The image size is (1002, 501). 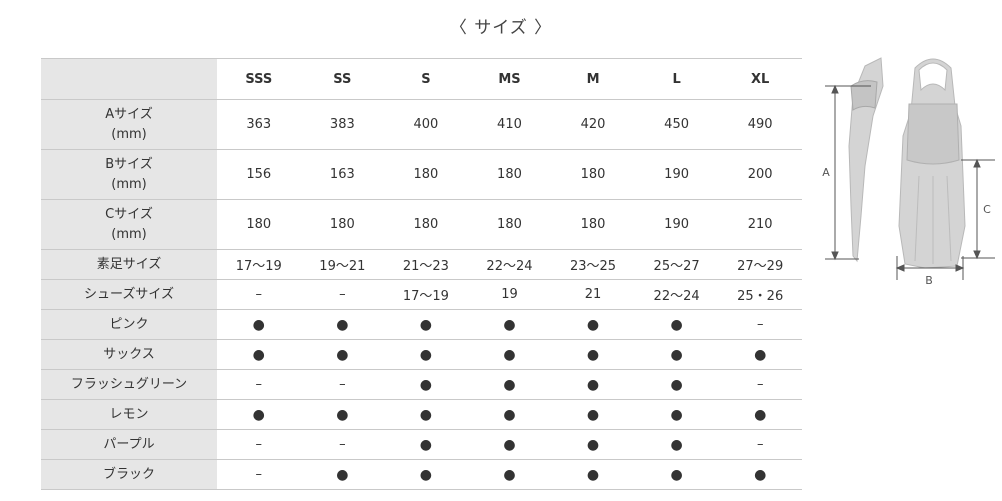 I want to click on cell-ms: 180, so click(x=509, y=224).